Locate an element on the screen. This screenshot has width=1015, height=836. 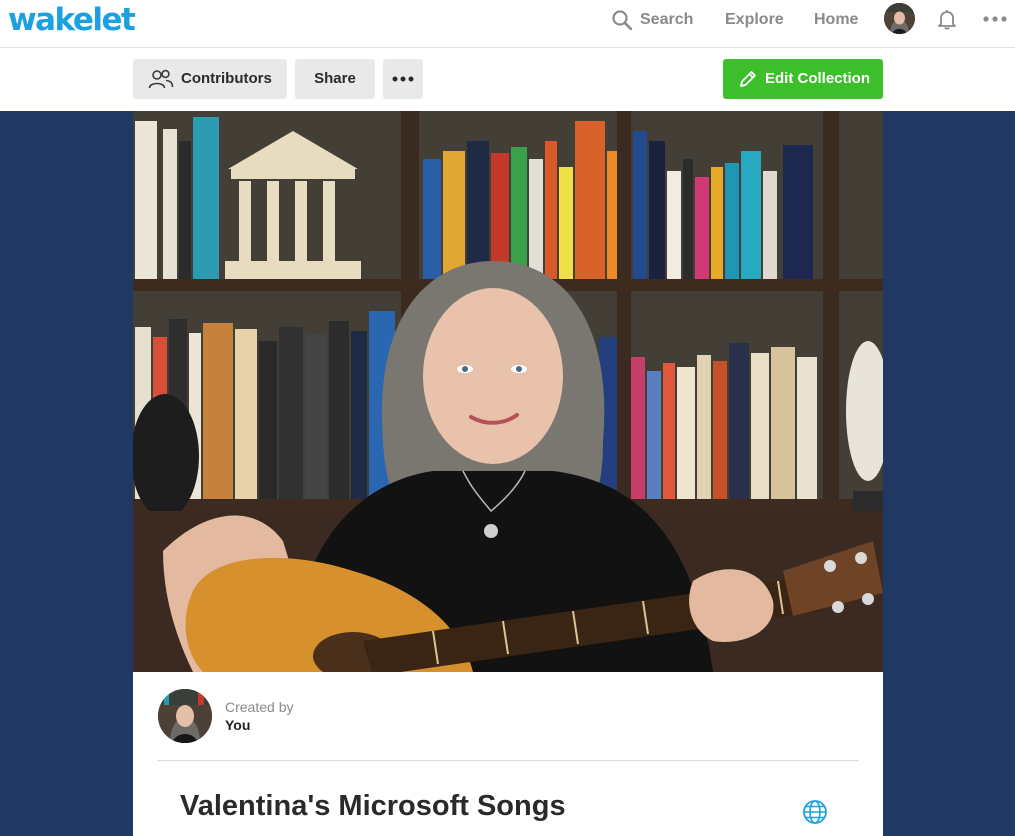
more-dots-icon is located at coordinates (403, 79).